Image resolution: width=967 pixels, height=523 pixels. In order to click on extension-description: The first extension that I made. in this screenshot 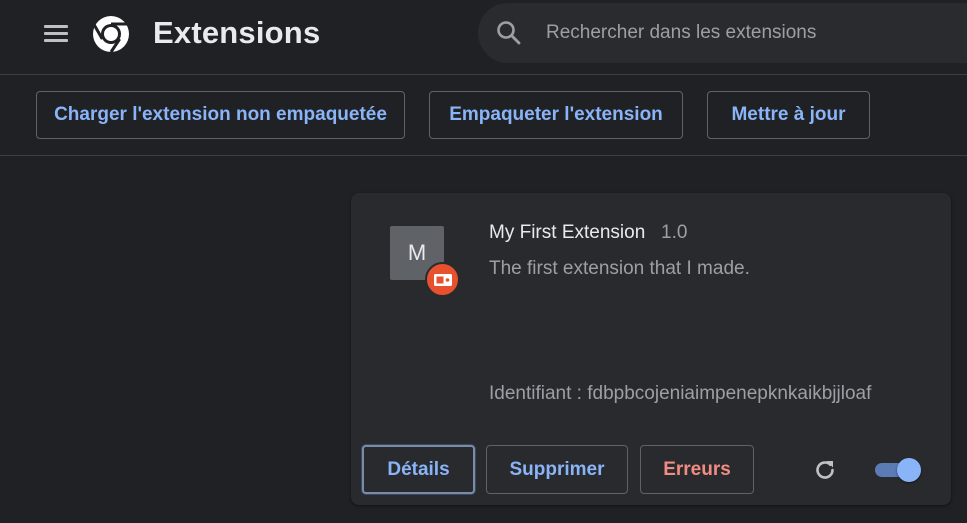, I will do `click(619, 268)`.